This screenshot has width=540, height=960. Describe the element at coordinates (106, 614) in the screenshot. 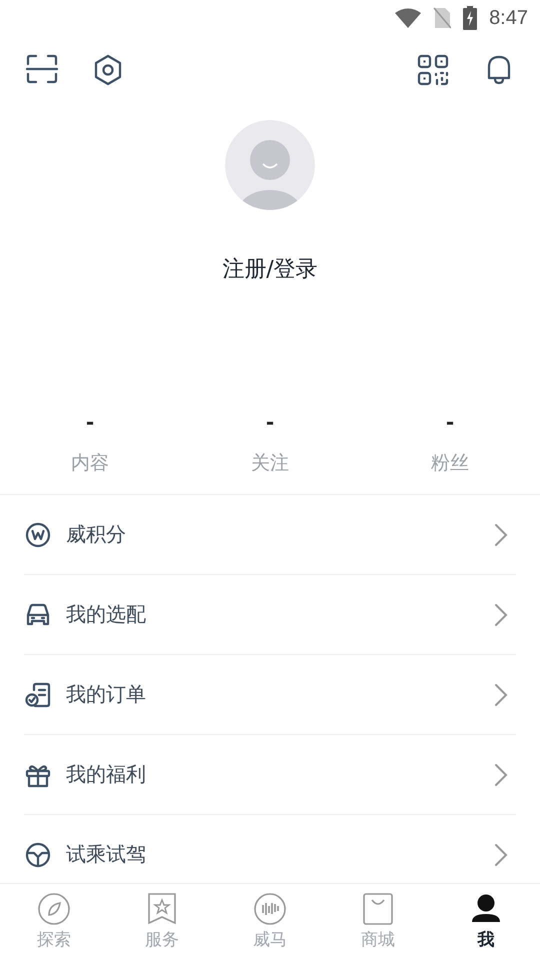

I see `menu-label: 我的选配` at that location.